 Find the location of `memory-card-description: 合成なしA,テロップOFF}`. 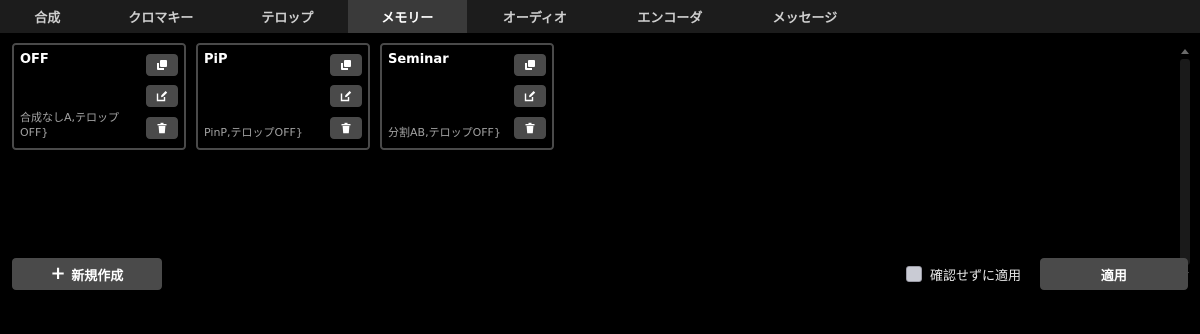

memory-card-description: 合成なしA,テロップOFF} is located at coordinates (70, 125).